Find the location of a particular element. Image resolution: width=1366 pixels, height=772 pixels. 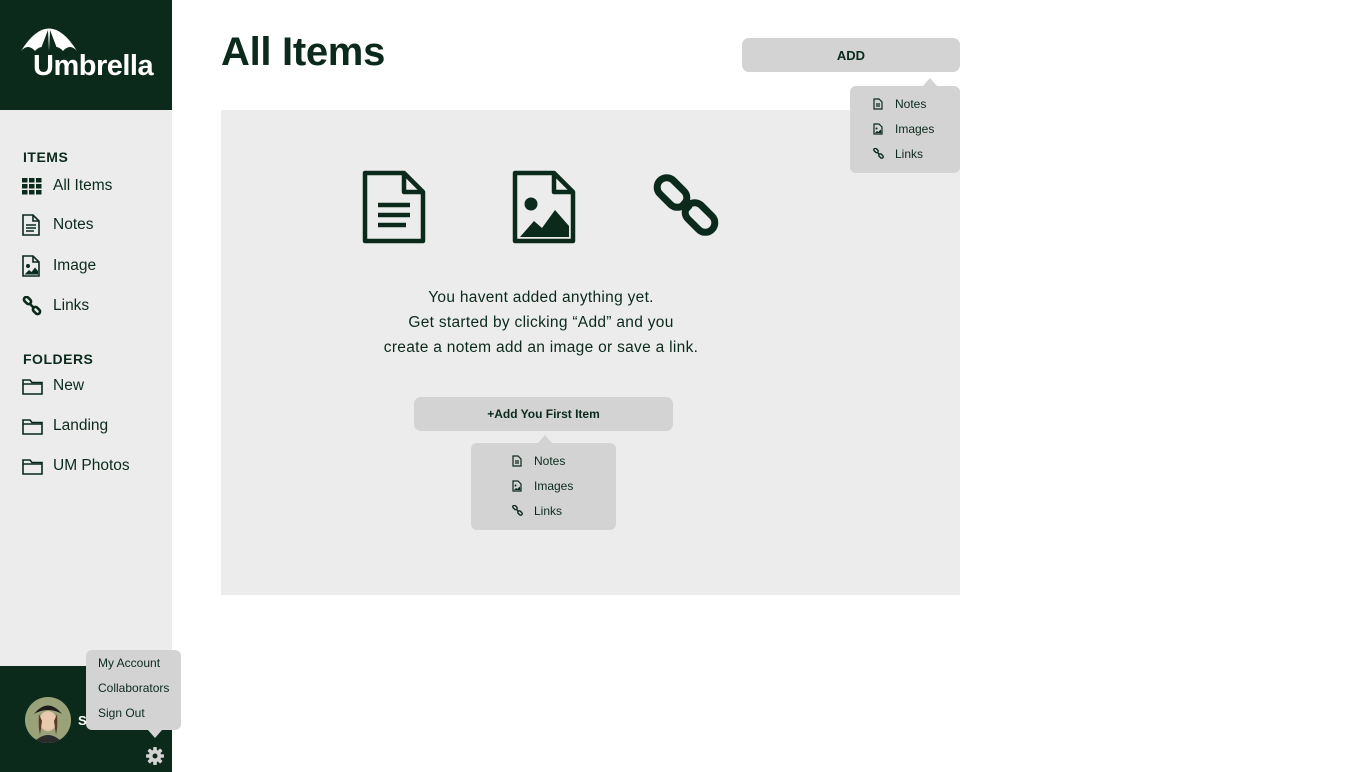

sidebar-item-image: Image is located at coordinates (59, 266).